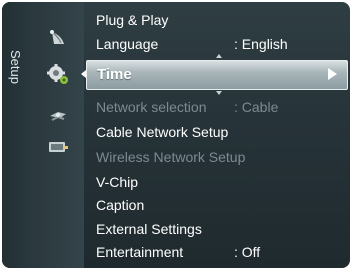  What do you see at coordinates (58, 38) in the screenshot?
I see `satellite-dish-icon` at bounding box center [58, 38].